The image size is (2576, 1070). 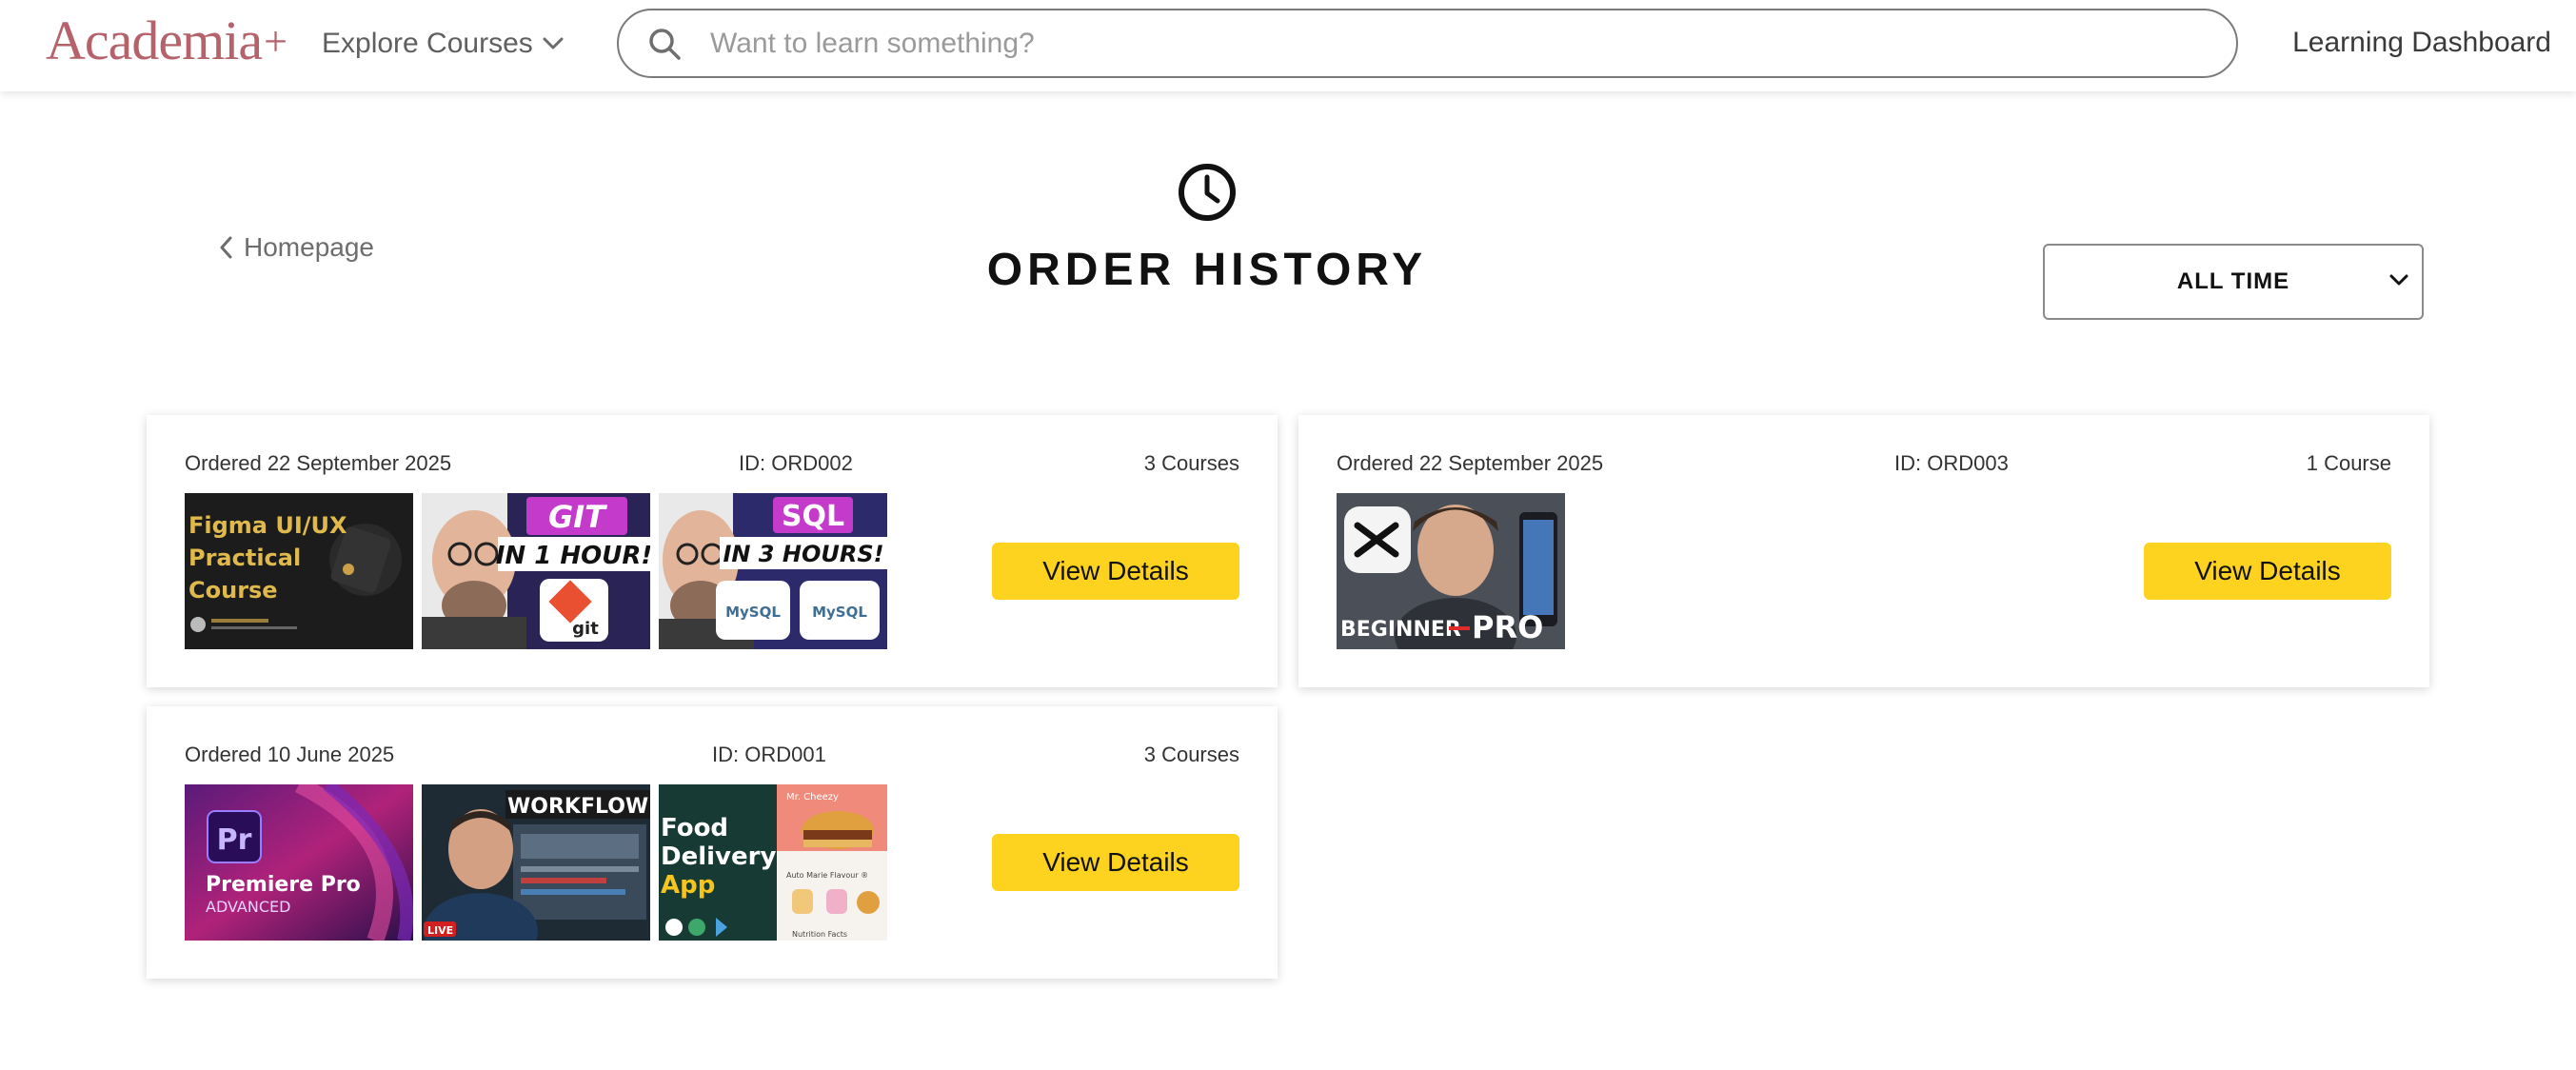 I want to click on course-thumbnail-premiere: Pr Premiere Pro ADVANCED, so click(x=299, y=862).